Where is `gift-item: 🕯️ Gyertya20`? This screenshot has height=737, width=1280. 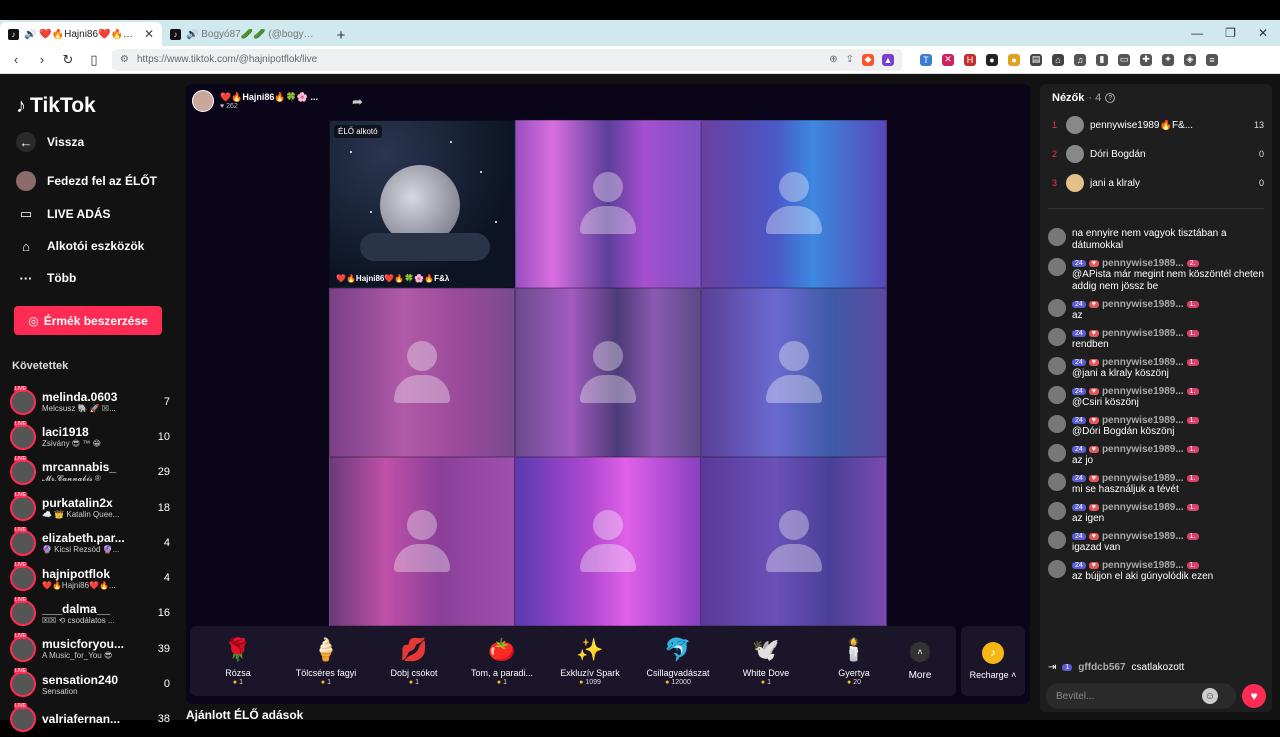 gift-item: 🕯️ Gyertya20 is located at coordinates (854, 661).